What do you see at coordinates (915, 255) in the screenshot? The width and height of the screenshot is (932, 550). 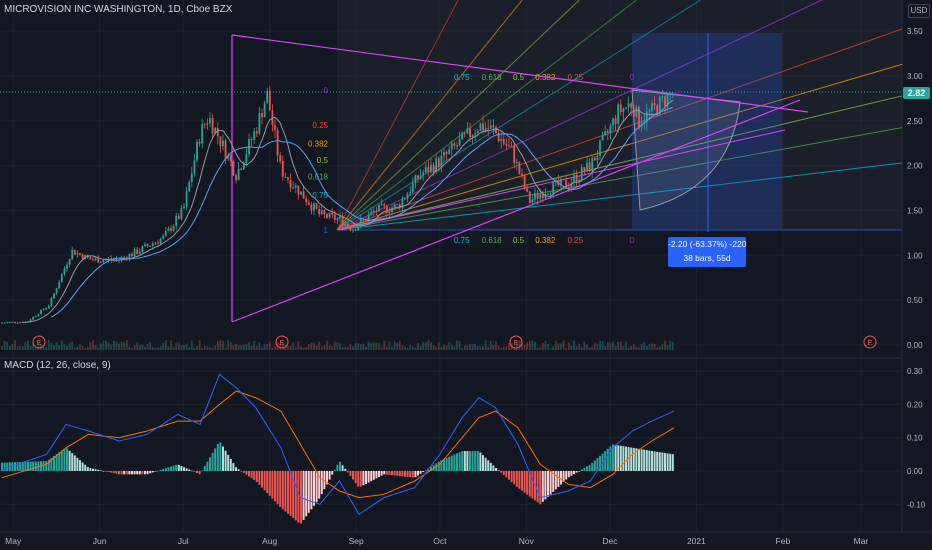 I see `y-tick-label: 1.00` at bounding box center [915, 255].